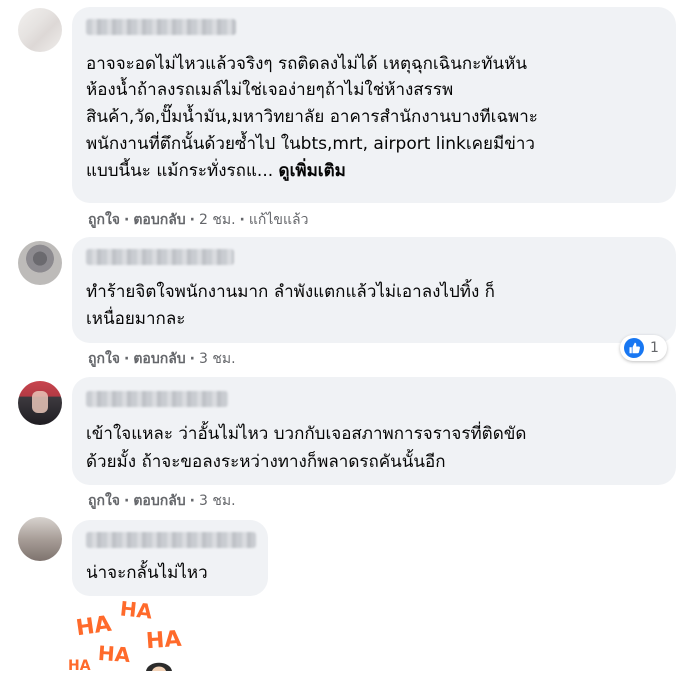 The width and height of the screenshot is (700, 674). What do you see at coordinates (278, 220) in the screenshot?
I see `edited-label: แก้ไขแล้ว` at bounding box center [278, 220].